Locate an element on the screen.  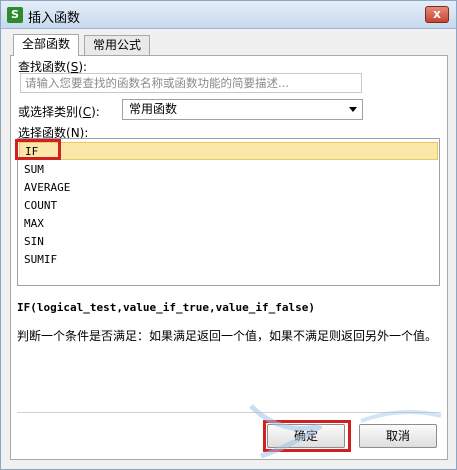
cancel-button: 取消 is located at coordinates (398, 436).